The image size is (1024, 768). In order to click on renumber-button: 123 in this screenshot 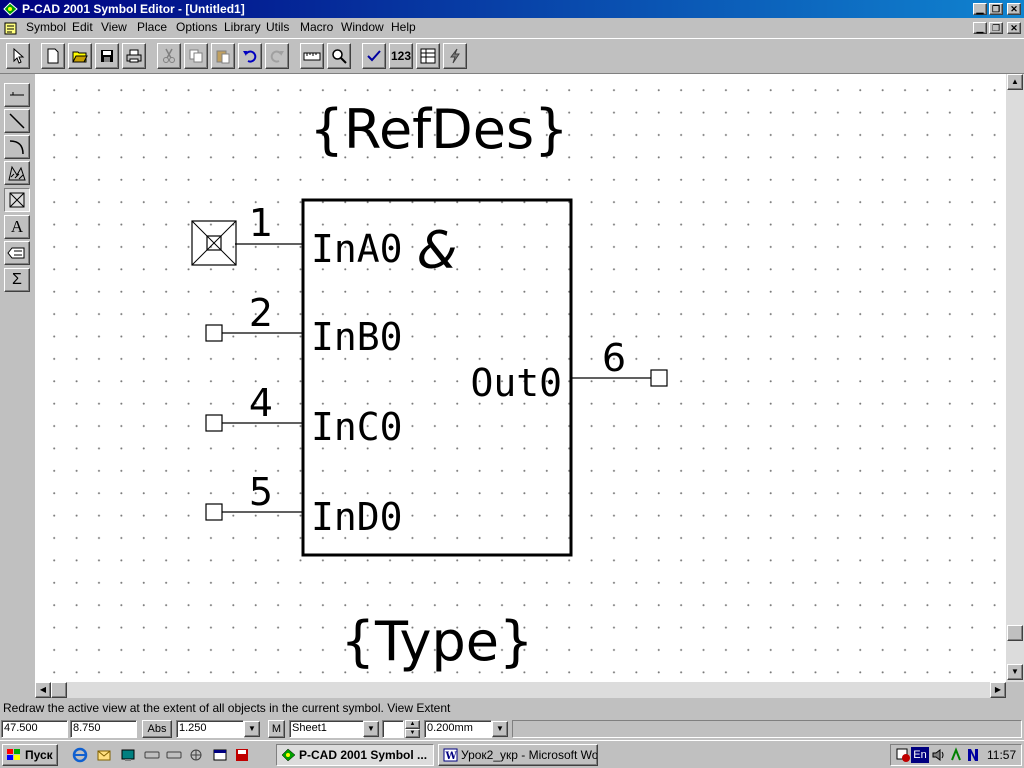, I will do `click(401, 56)`.